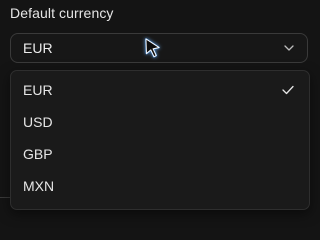 This screenshot has height=240, width=320. What do you see at coordinates (160, 122) in the screenshot?
I see `option-usd: USD` at bounding box center [160, 122].